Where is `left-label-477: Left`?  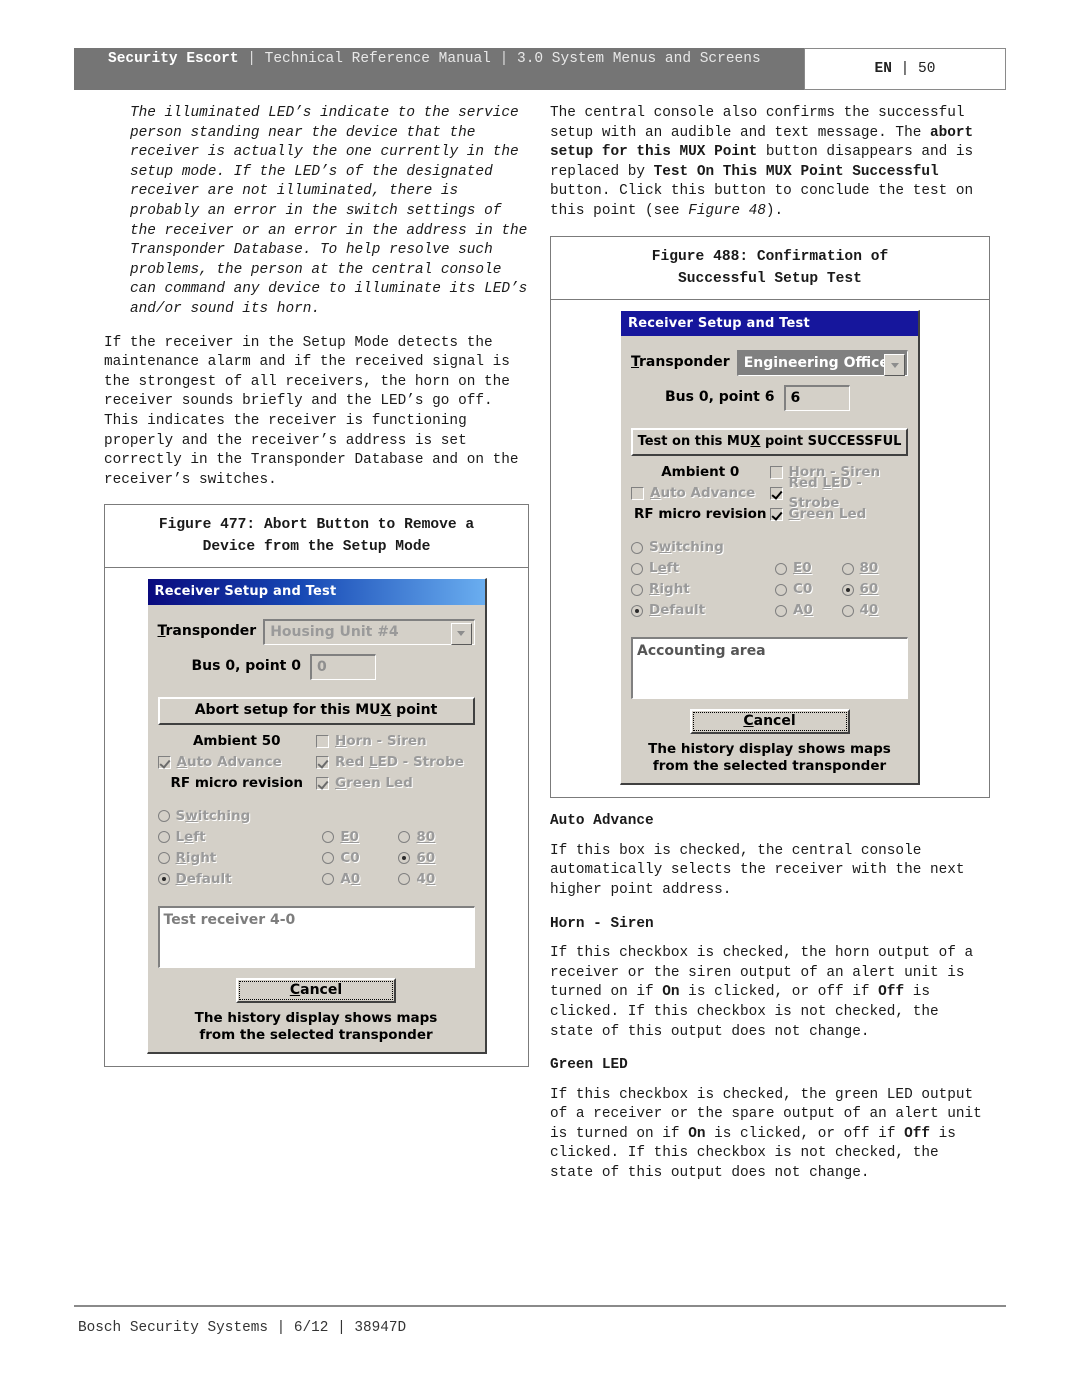 left-label-477: Left is located at coordinates (190, 836).